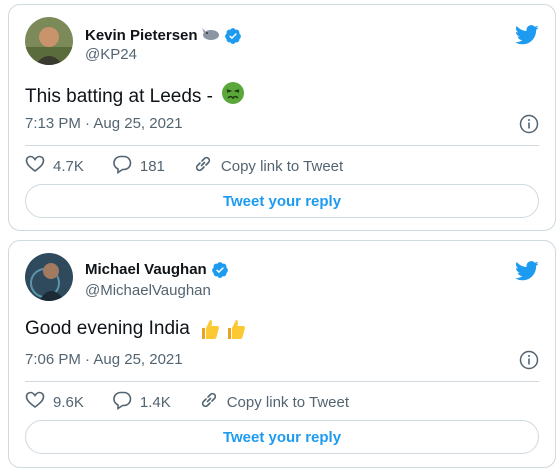  I want to click on reply-count: 181, so click(152, 166).